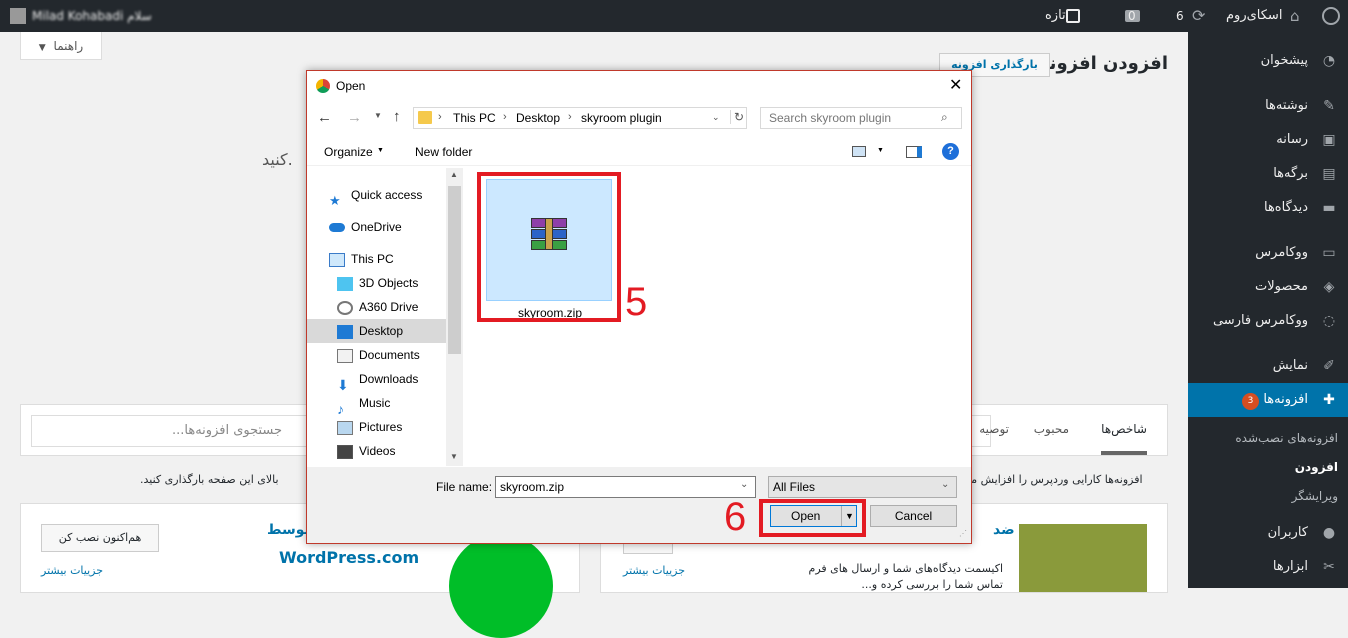 This screenshot has height=638, width=1348. What do you see at coordinates (377, 283) in the screenshot?
I see `tree-3d-objects: 3D Objects` at bounding box center [377, 283].